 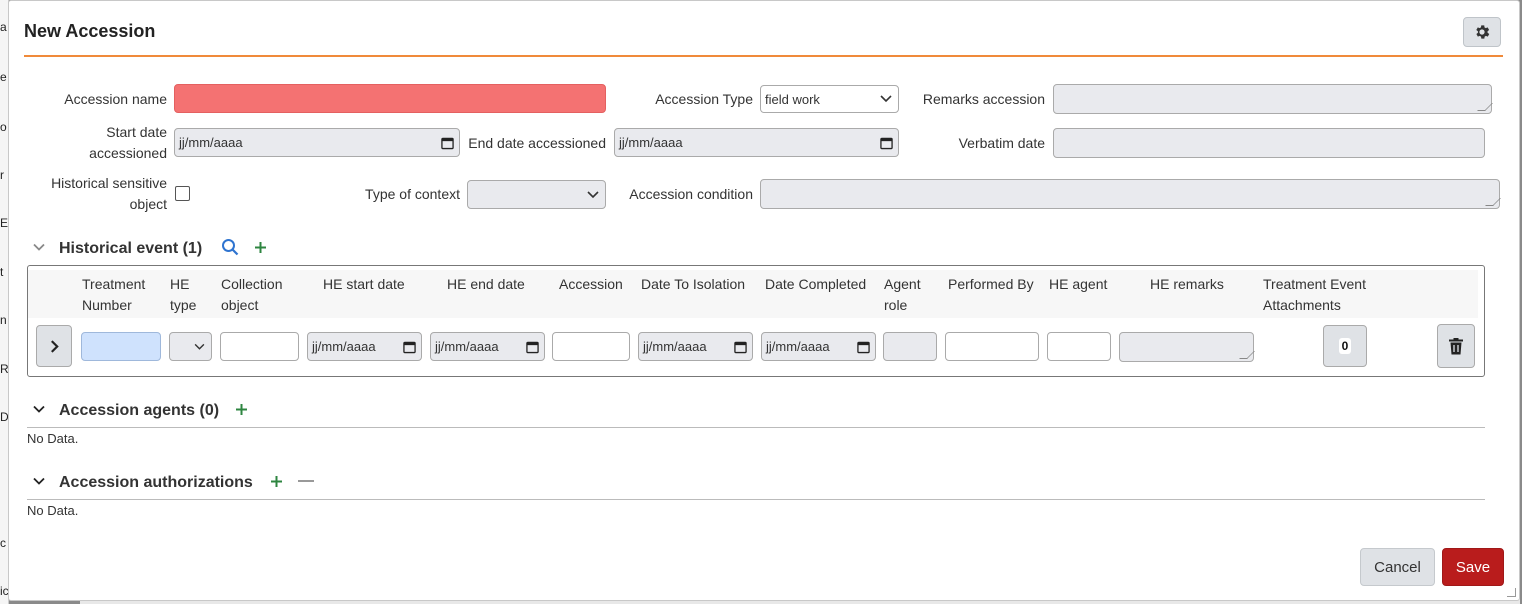 I want to click on accession-input, so click(x=591, y=346).